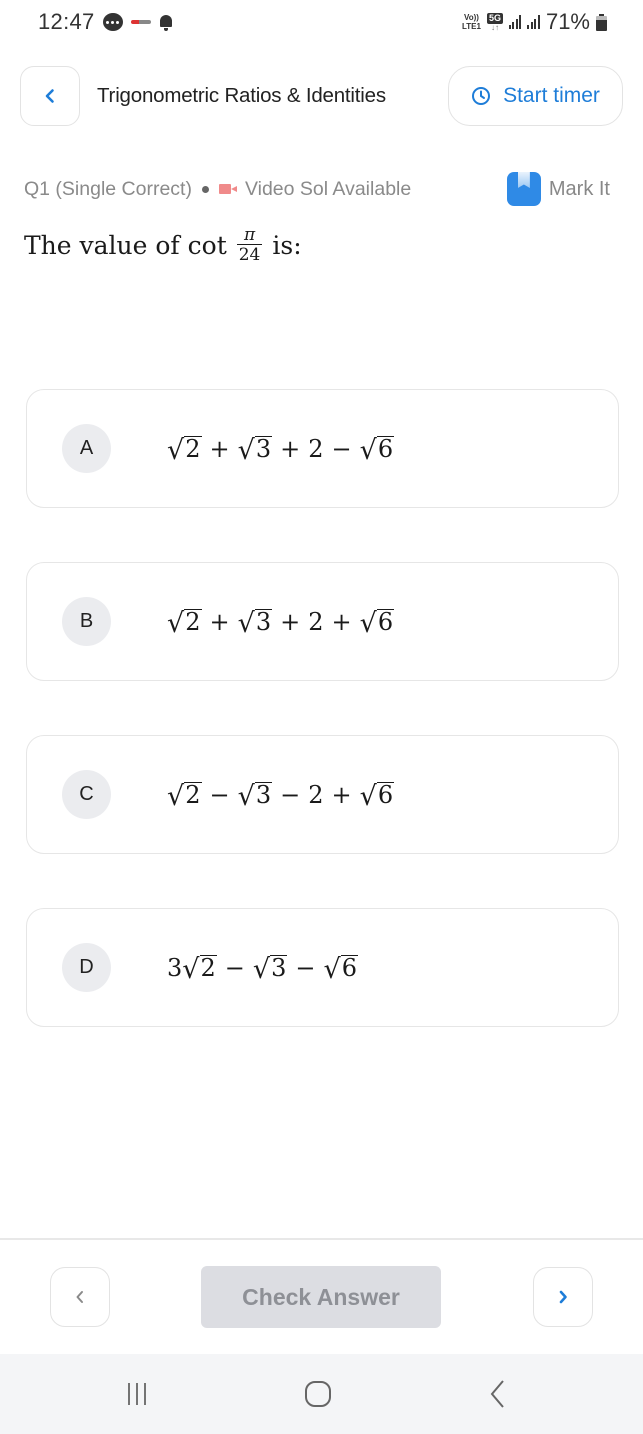  Describe the element at coordinates (481, 96) in the screenshot. I see `clock-icon` at that location.